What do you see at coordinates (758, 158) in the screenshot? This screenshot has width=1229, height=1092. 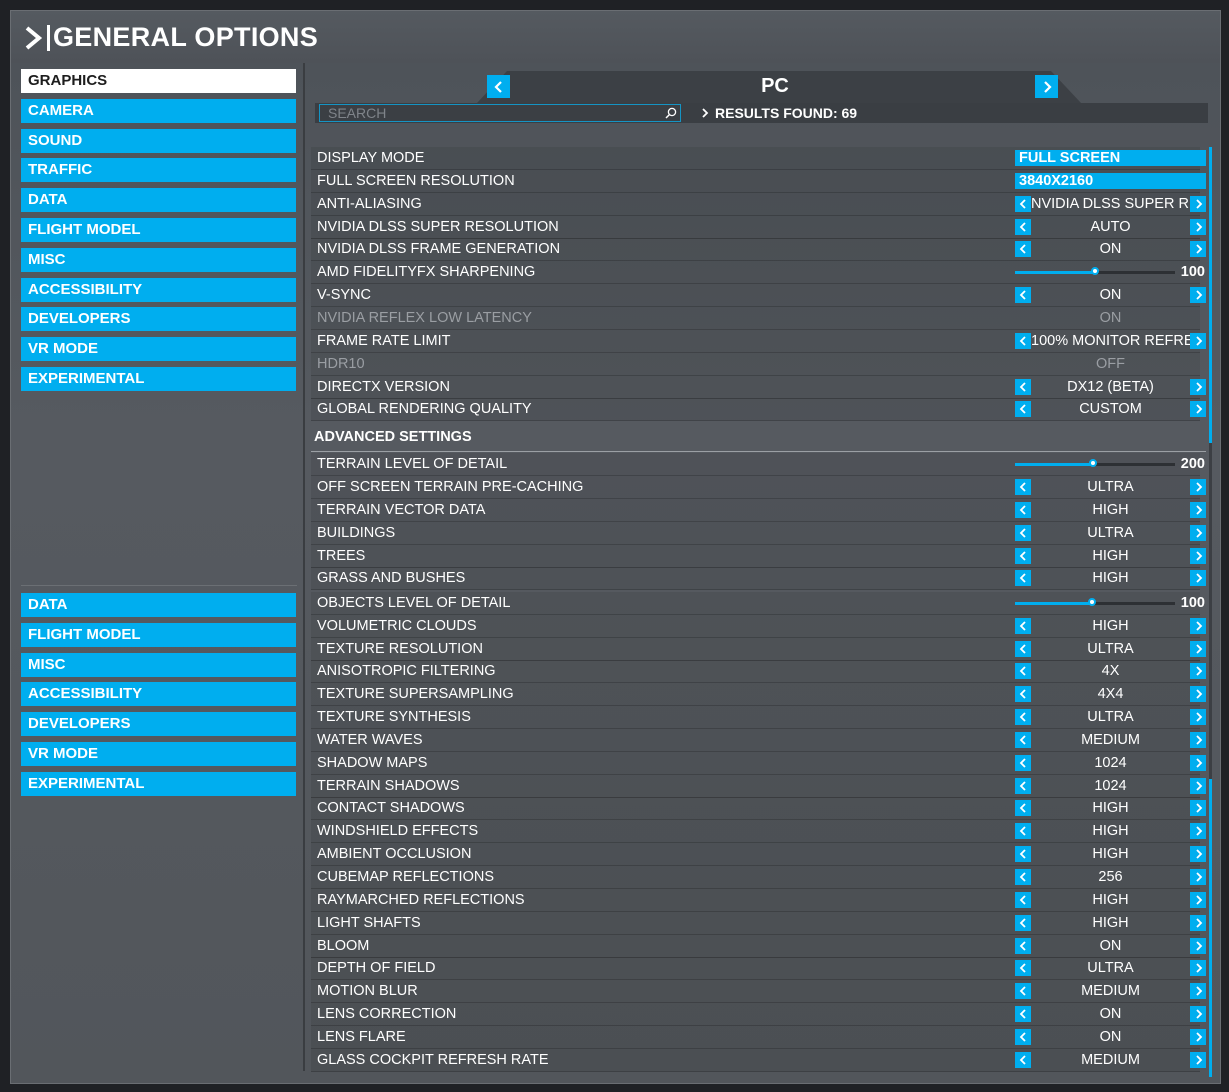 I see `setting-row-display-mode: DISPLAY MODE FULL SCREEN` at bounding box center [758, 158].